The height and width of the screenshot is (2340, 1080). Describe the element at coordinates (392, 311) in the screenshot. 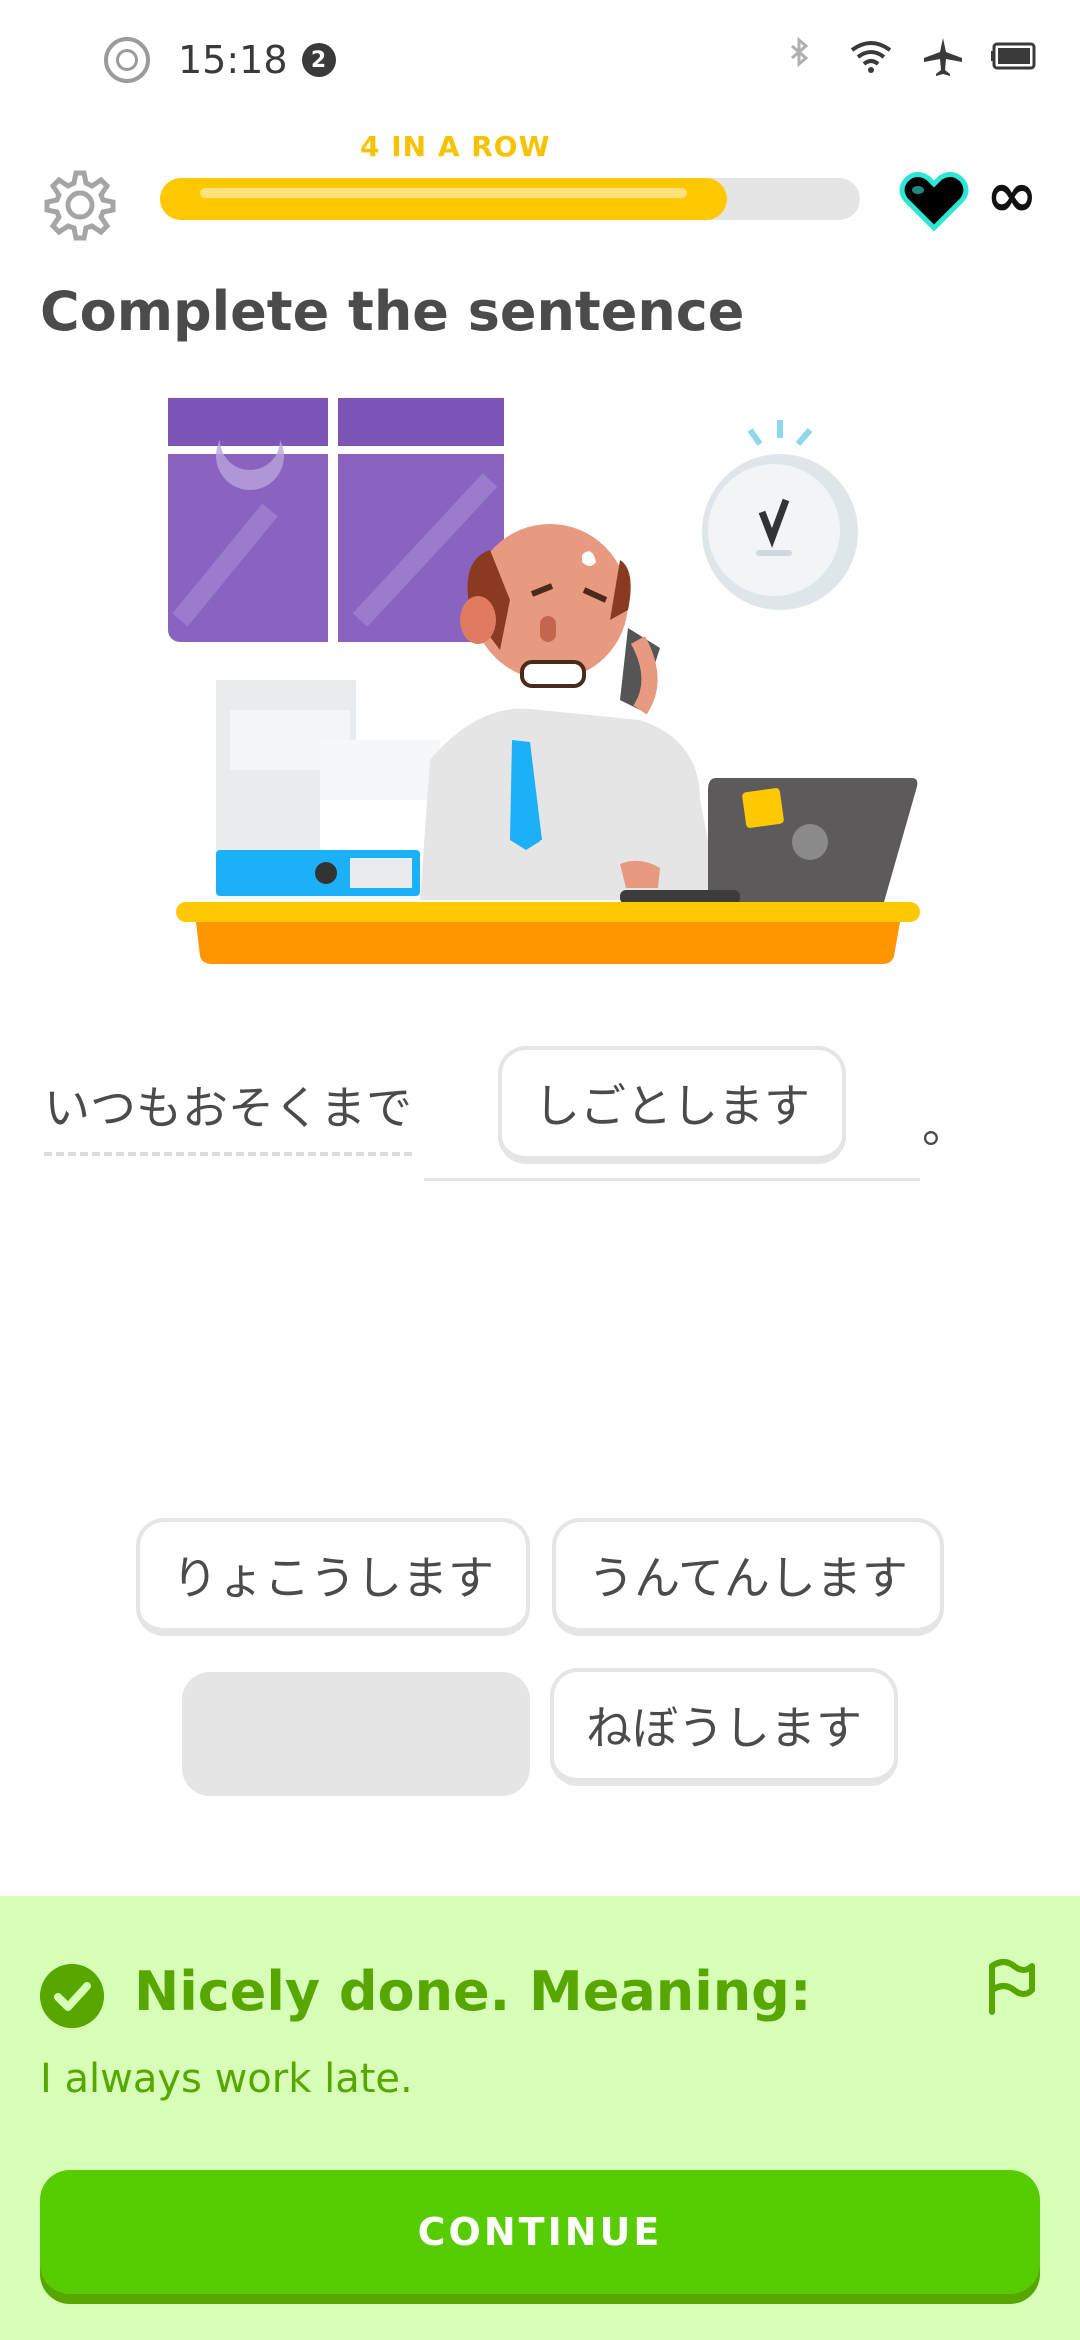

I see `exercise-title: Complete the sentence` at that location.